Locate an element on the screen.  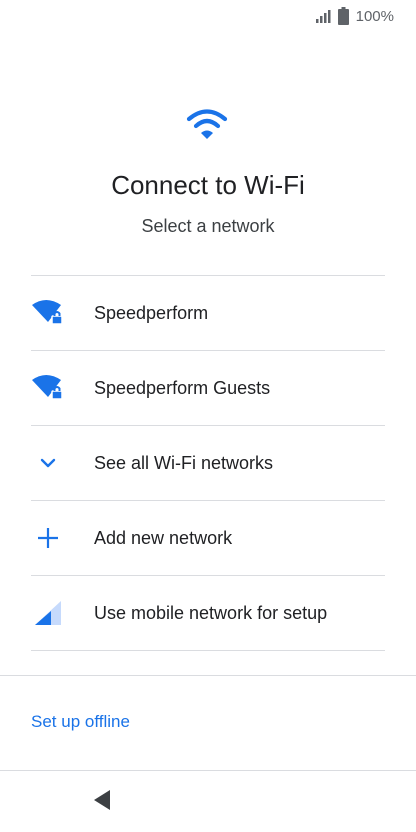
add-new-network-item: Add new network is located at coordinates (208, 538).